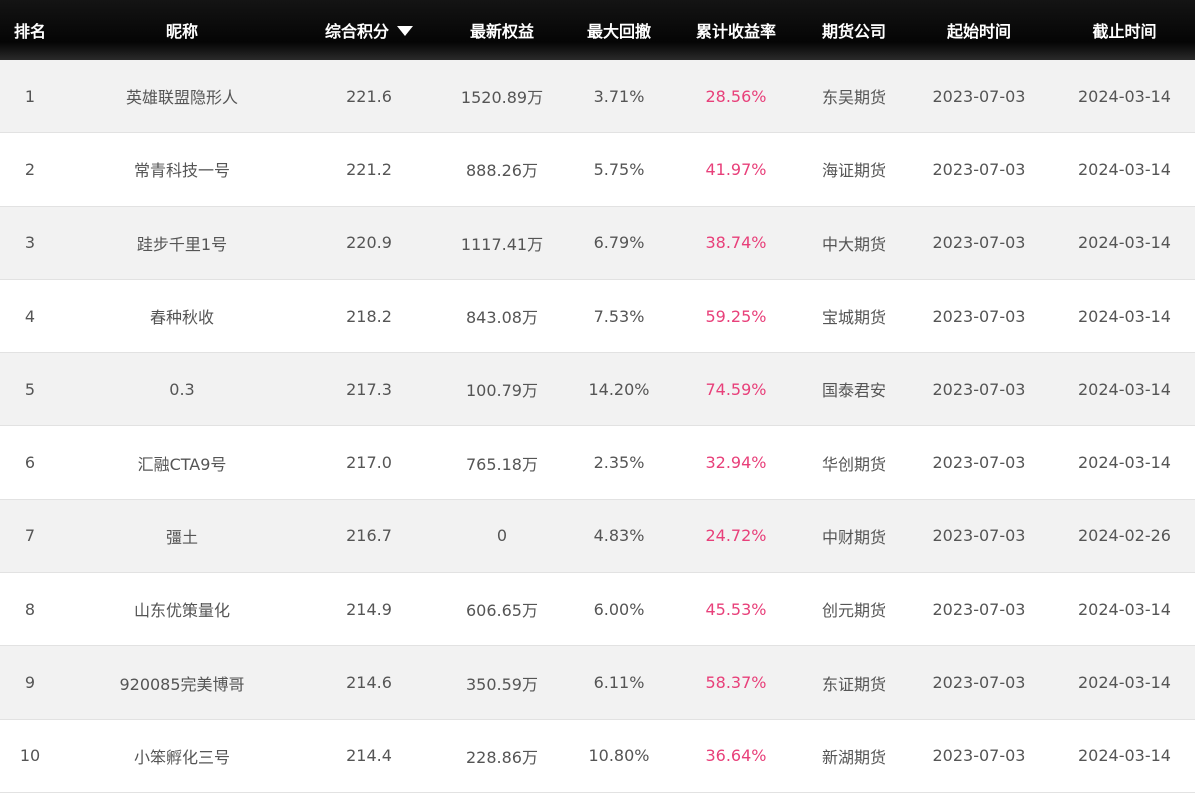 Image resolution: width=1195 pixels, height=794 pixels. What do you see at coordinates (736, 169) in the screenshot?
I see `cell-return: 41.97%` at bounding box center [736, 169].